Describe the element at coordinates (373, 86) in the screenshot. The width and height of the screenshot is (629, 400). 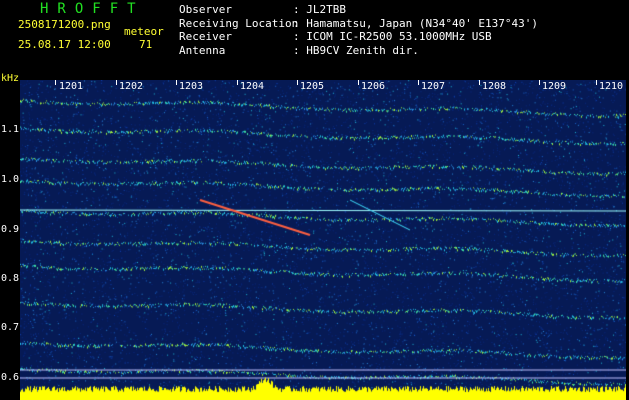
I see `minute-label: 1206` at that location.